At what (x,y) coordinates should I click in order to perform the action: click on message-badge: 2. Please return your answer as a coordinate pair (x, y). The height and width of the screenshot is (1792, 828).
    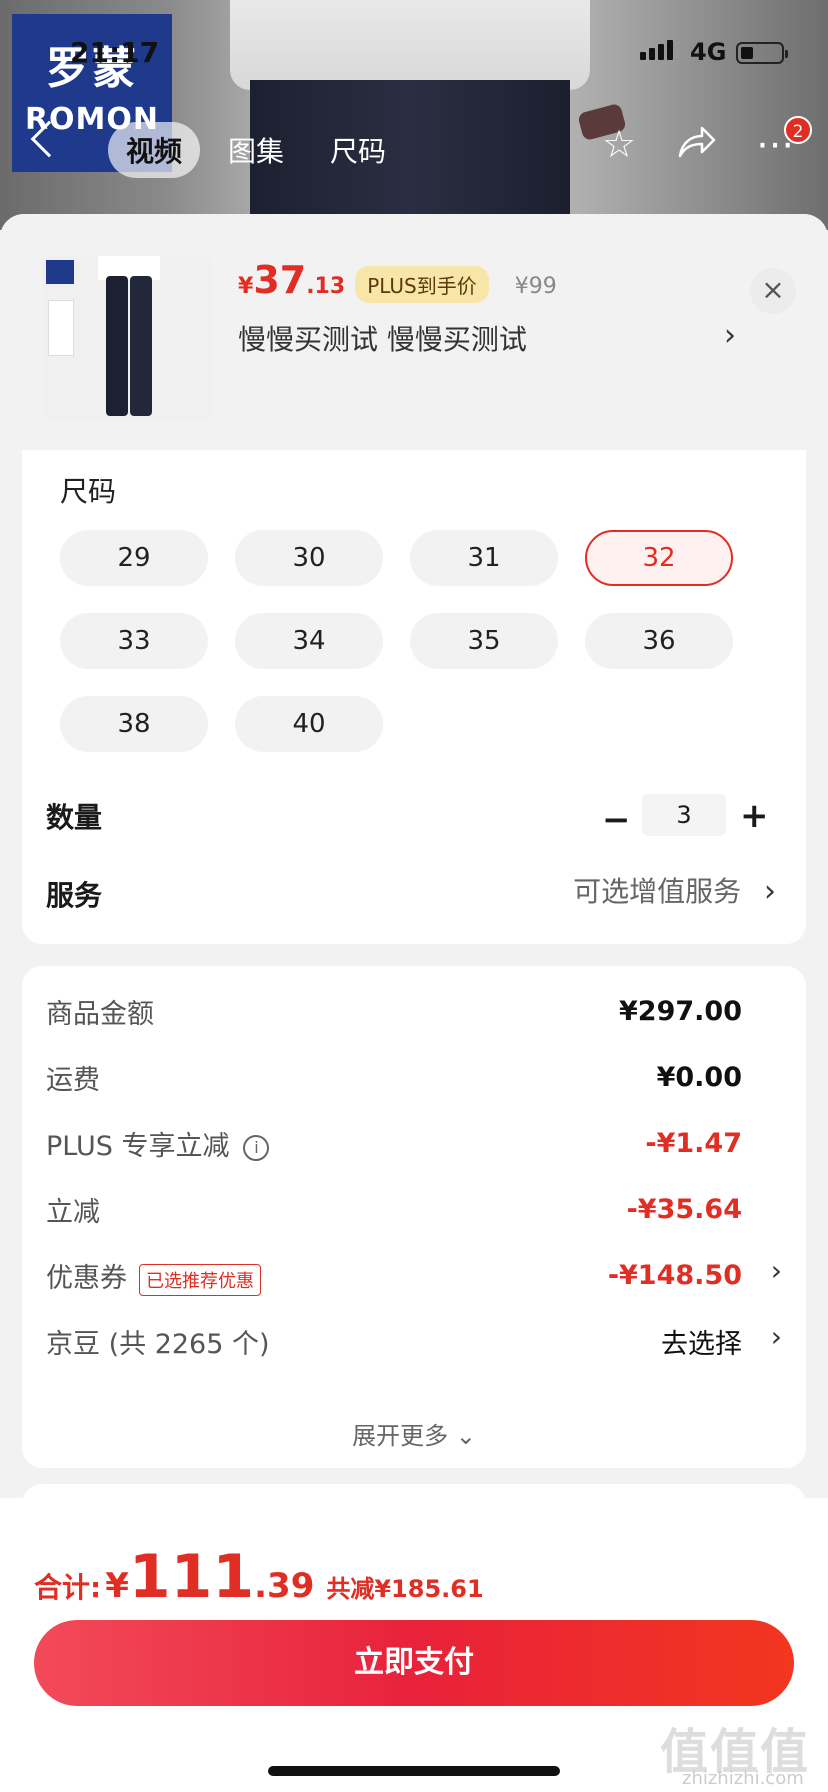
    Looking at the image, I should click on (798, 130).